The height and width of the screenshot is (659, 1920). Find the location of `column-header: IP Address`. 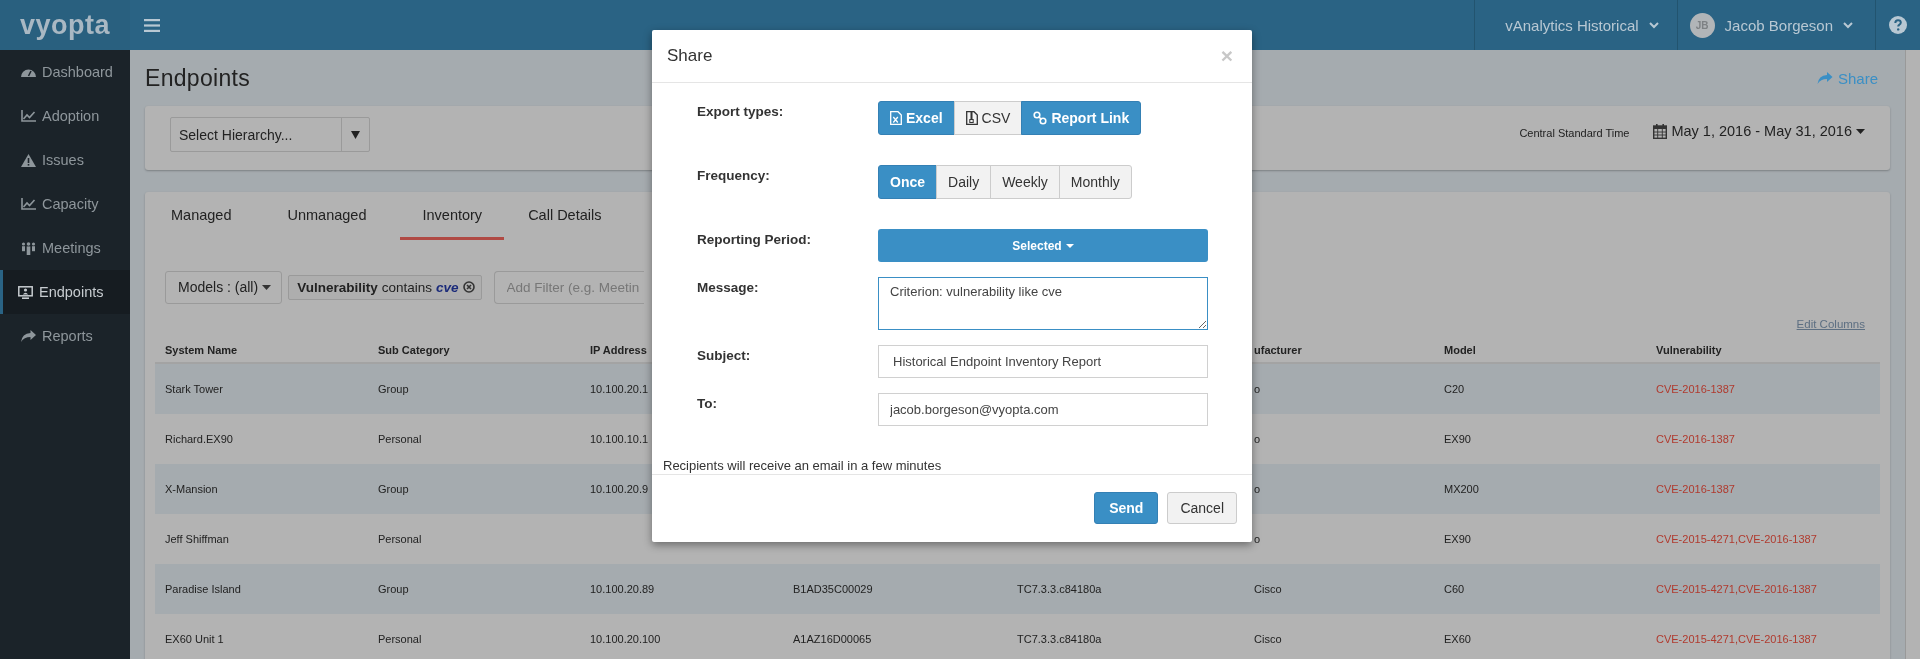

column-header: IP Address is located at coordinates (618, 350).